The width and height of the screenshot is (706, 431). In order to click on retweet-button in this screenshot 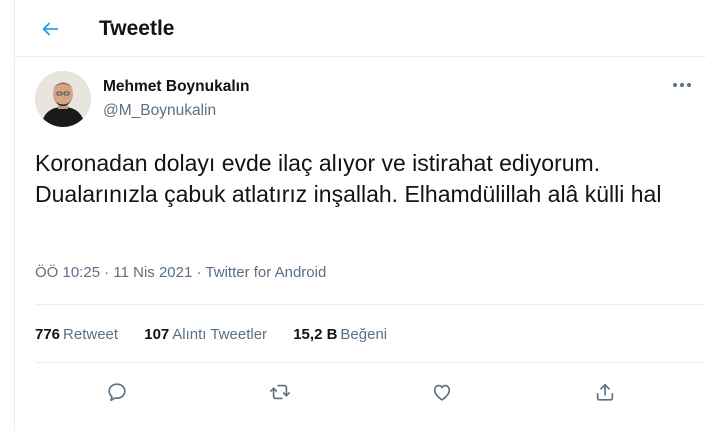, I will do `click(280, 392)`.